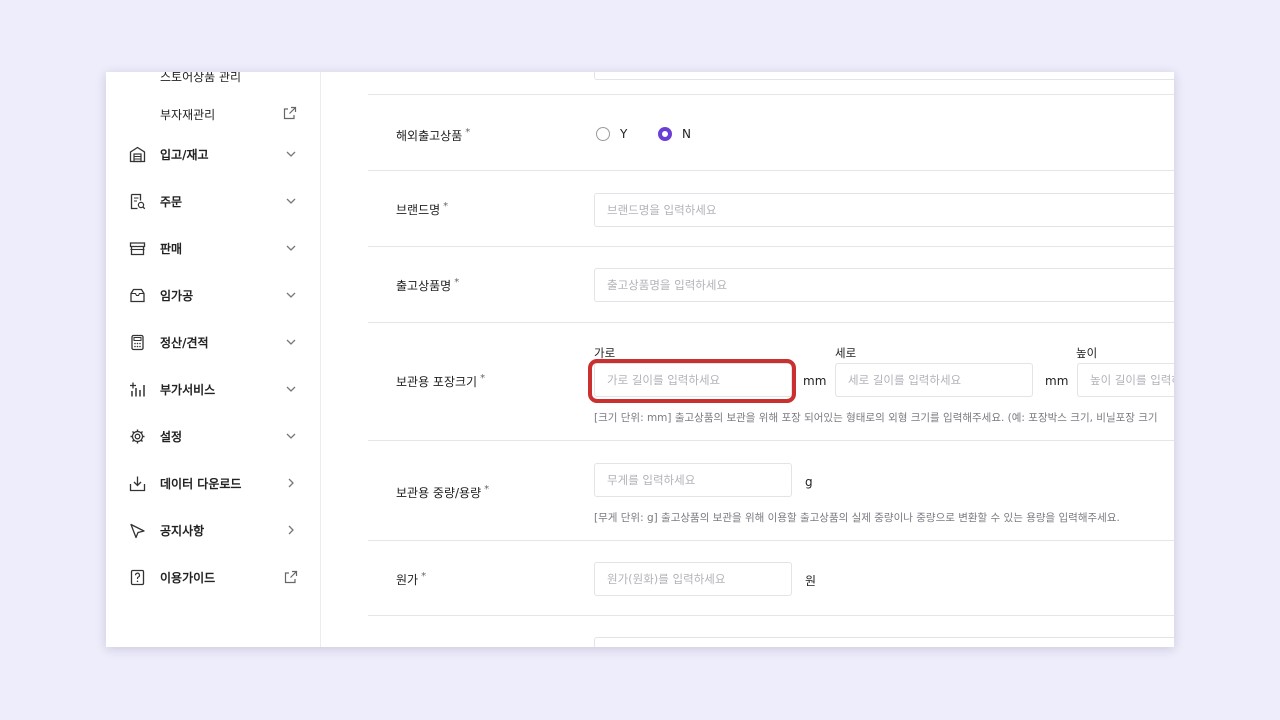 This screenshot has width=1280, height=720. I want to click on sidebar-item-label: 공지사항, so click(182, 530).